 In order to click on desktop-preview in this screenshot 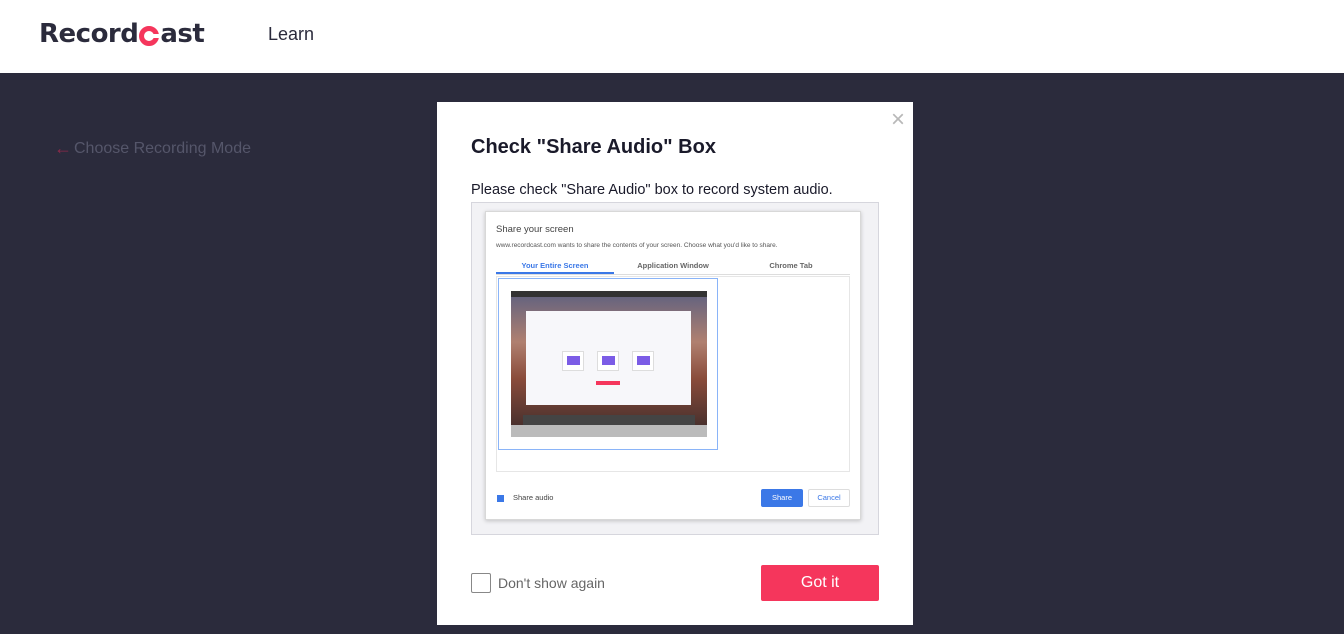, I will do `click(609, 364)`.